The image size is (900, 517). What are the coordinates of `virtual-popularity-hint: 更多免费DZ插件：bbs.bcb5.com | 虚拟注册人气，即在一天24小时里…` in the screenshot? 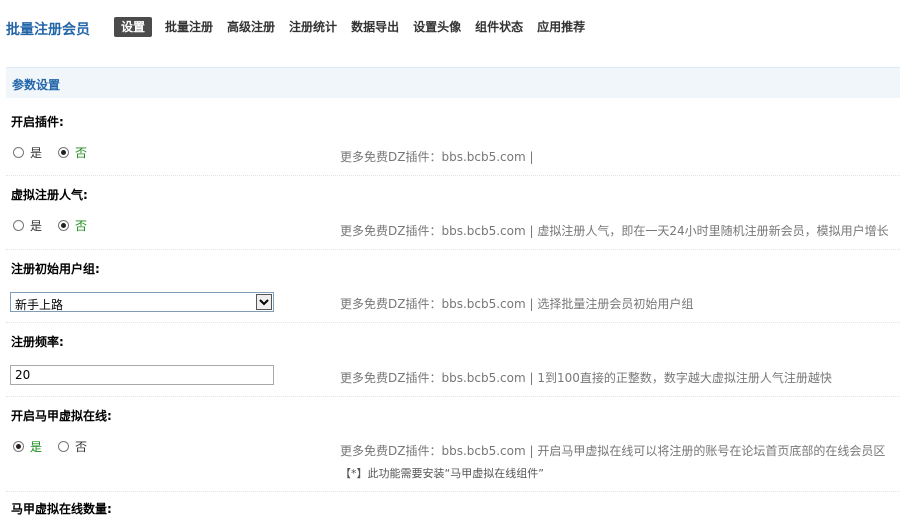 It's located at (614, 231).